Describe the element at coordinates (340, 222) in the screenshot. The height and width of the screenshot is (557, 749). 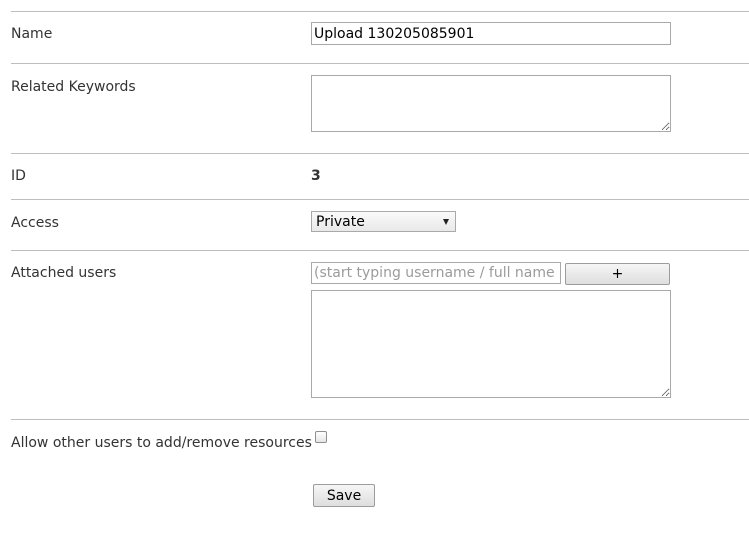
I see `access-select-value: Private` at that location.